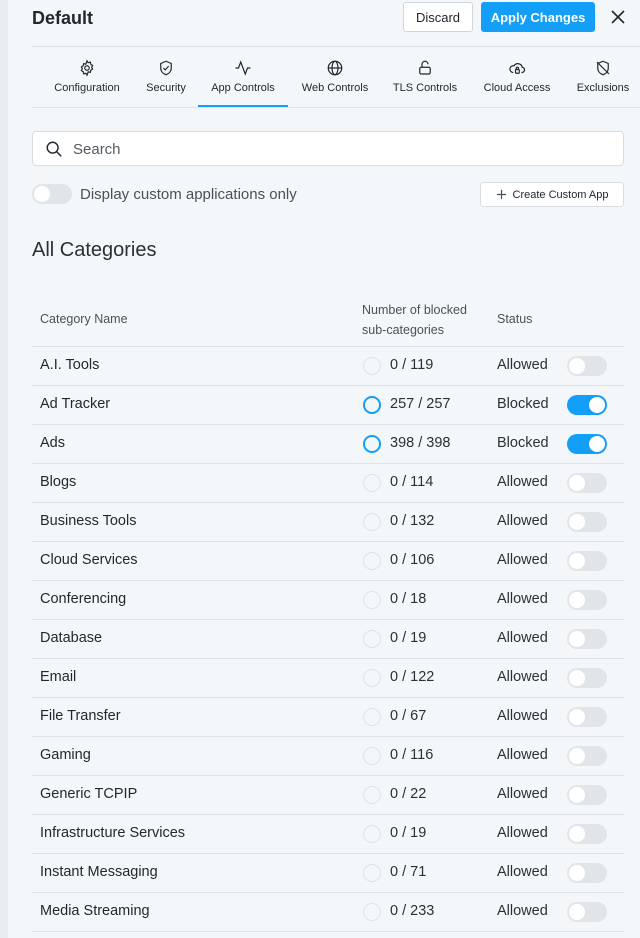 The height and width of the screenshot is (938, 640). Describe the element at coordinates (328, 483) in the screenshot. I see `table-row: Blogs 0 / 114 Allowed` at that location.